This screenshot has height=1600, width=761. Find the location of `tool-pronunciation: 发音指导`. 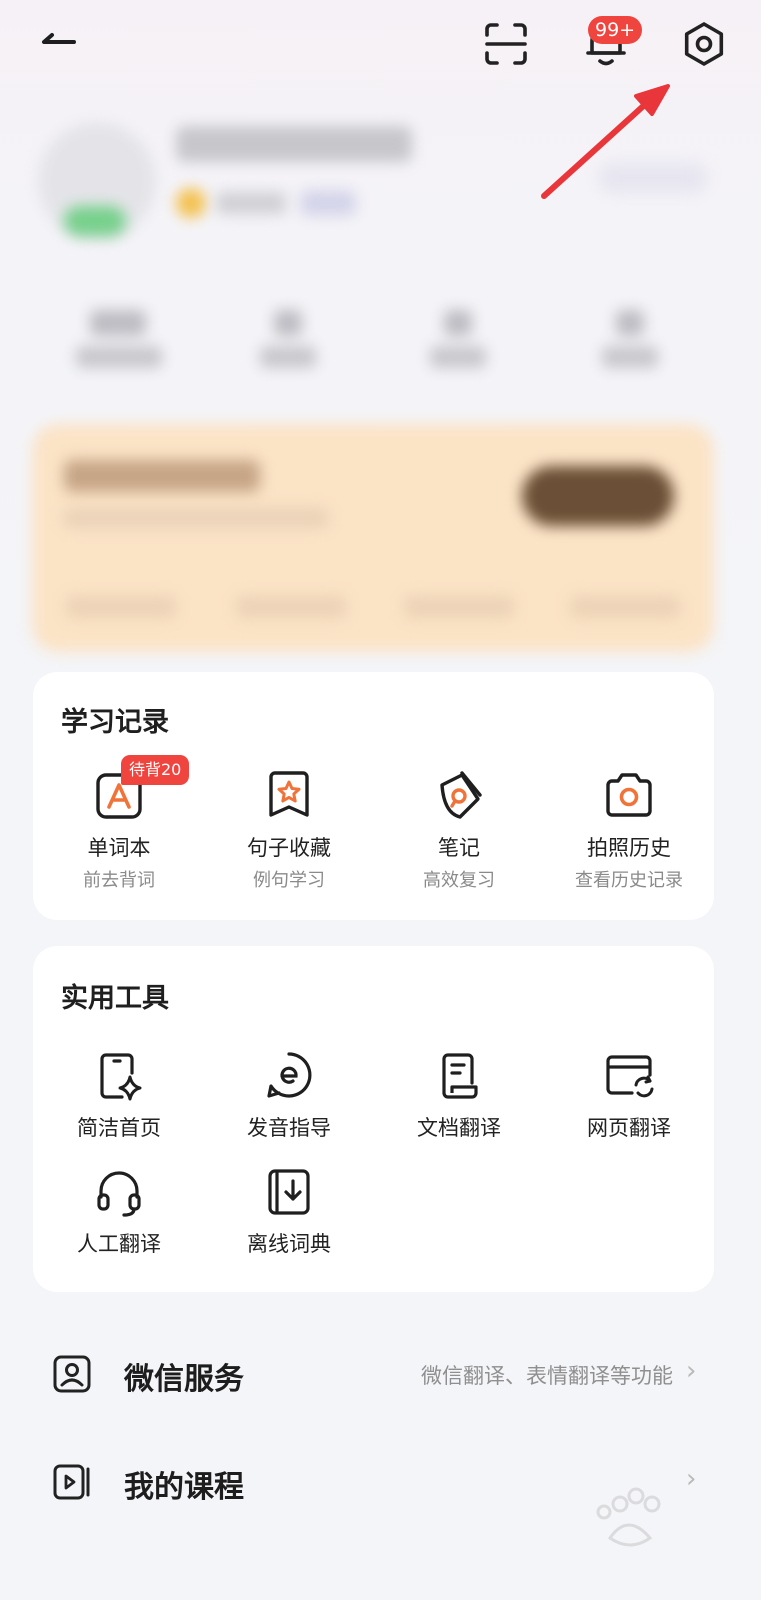

tool-pronunciation: 发音指导 is located at coordinates (289, 1094).